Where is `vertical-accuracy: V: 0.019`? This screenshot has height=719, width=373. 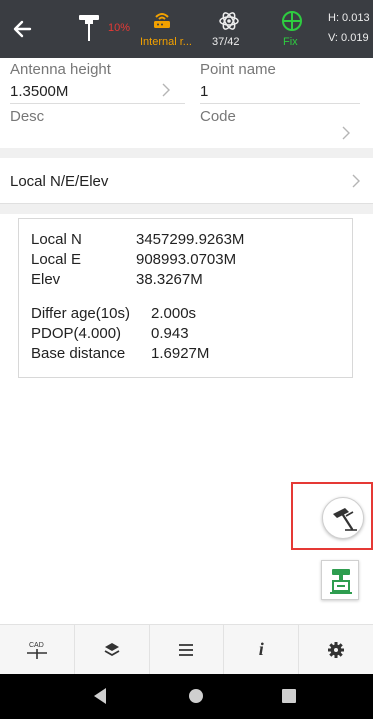 vertical-accuracy: V: 0.019 is located at coordinates (348, 38).